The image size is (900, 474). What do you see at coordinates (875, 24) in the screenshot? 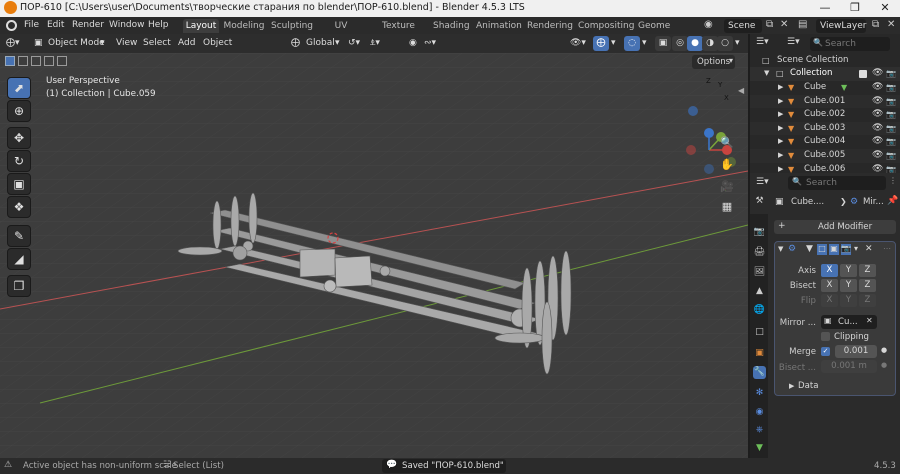
I see `viewlayer-copy-icon: ⧉` at bounding box center [875, 24].